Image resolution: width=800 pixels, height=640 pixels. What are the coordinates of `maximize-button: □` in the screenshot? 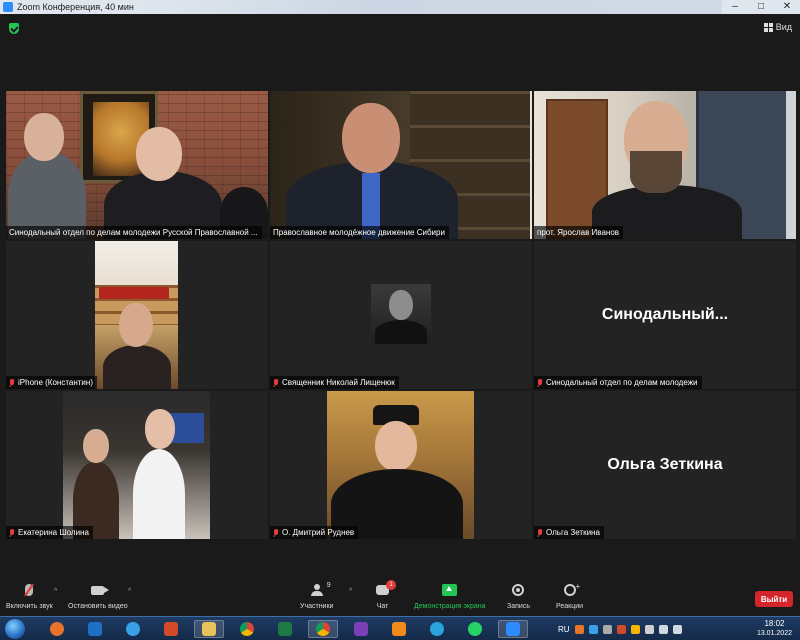 It's located at (761, 7).